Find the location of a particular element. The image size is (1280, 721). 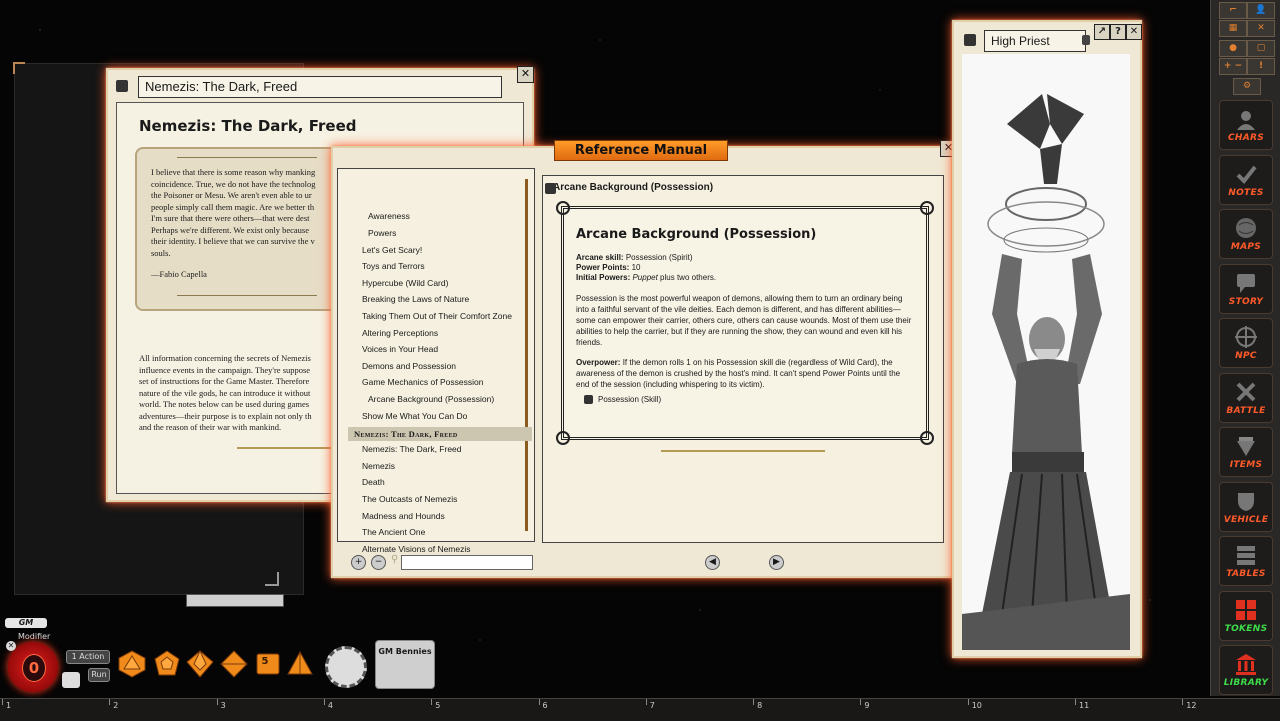

toolbar-mini-button: 👤 is located at coordinates (1261, 10).